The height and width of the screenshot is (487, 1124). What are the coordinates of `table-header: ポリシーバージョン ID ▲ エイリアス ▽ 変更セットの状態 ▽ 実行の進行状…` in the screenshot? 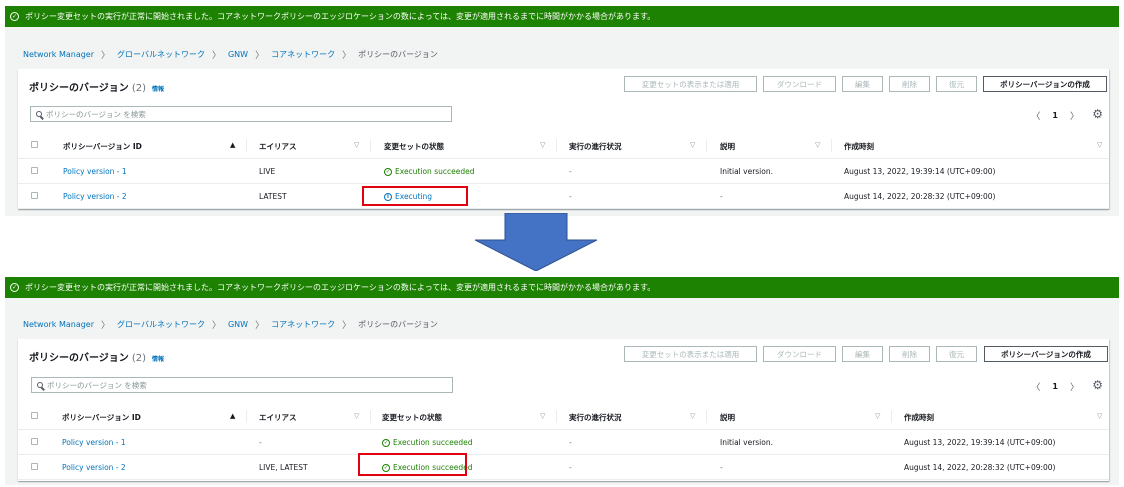 It's located at (563, 417).